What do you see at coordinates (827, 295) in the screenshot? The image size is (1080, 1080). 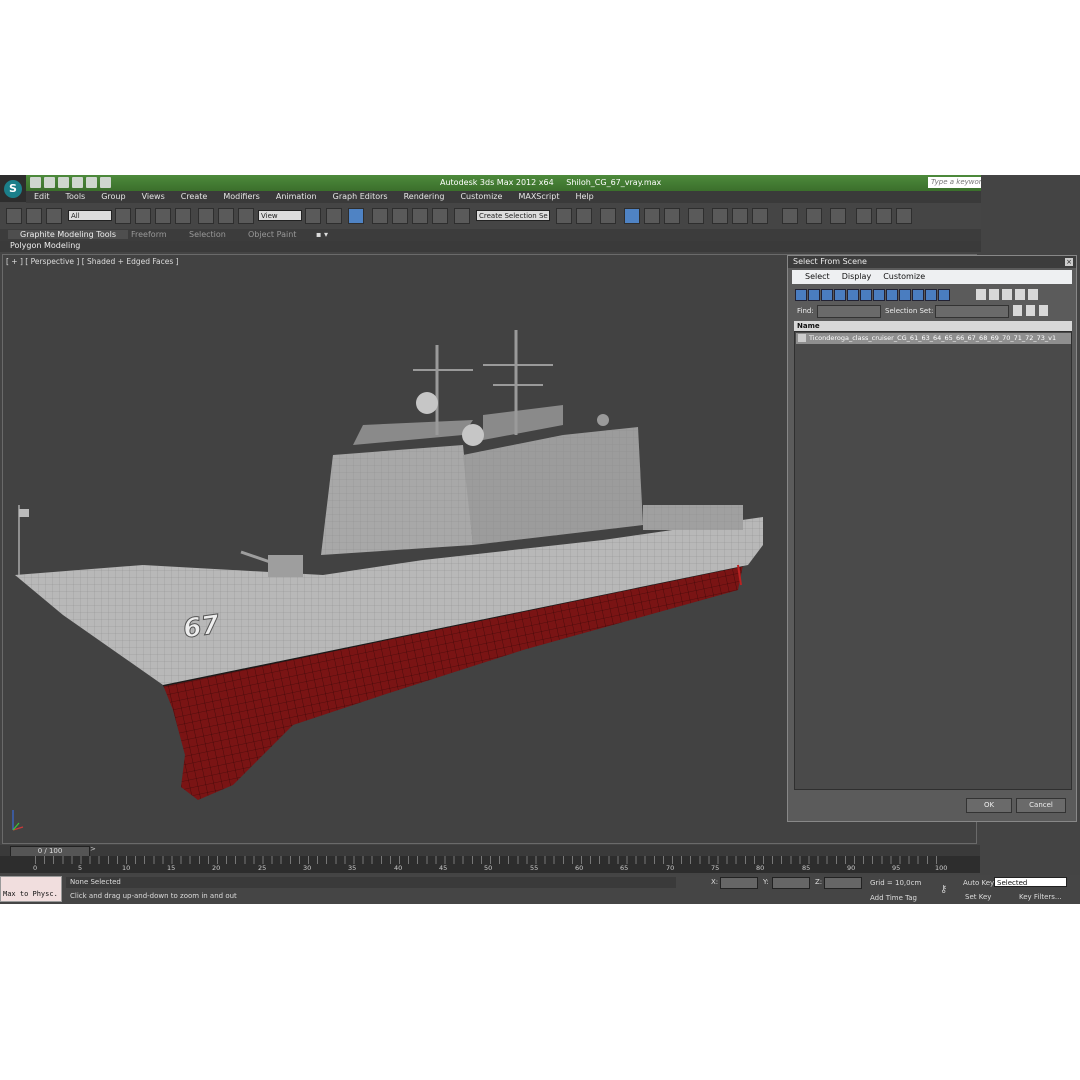 I see `lights-filter-icon` at bounding box center [827, 295].